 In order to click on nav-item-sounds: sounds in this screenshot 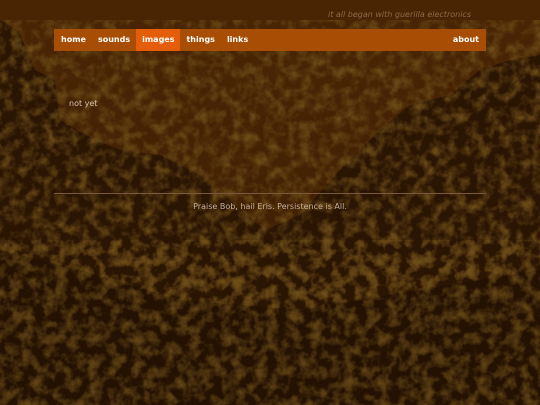, I will do `click(114, 40)`.